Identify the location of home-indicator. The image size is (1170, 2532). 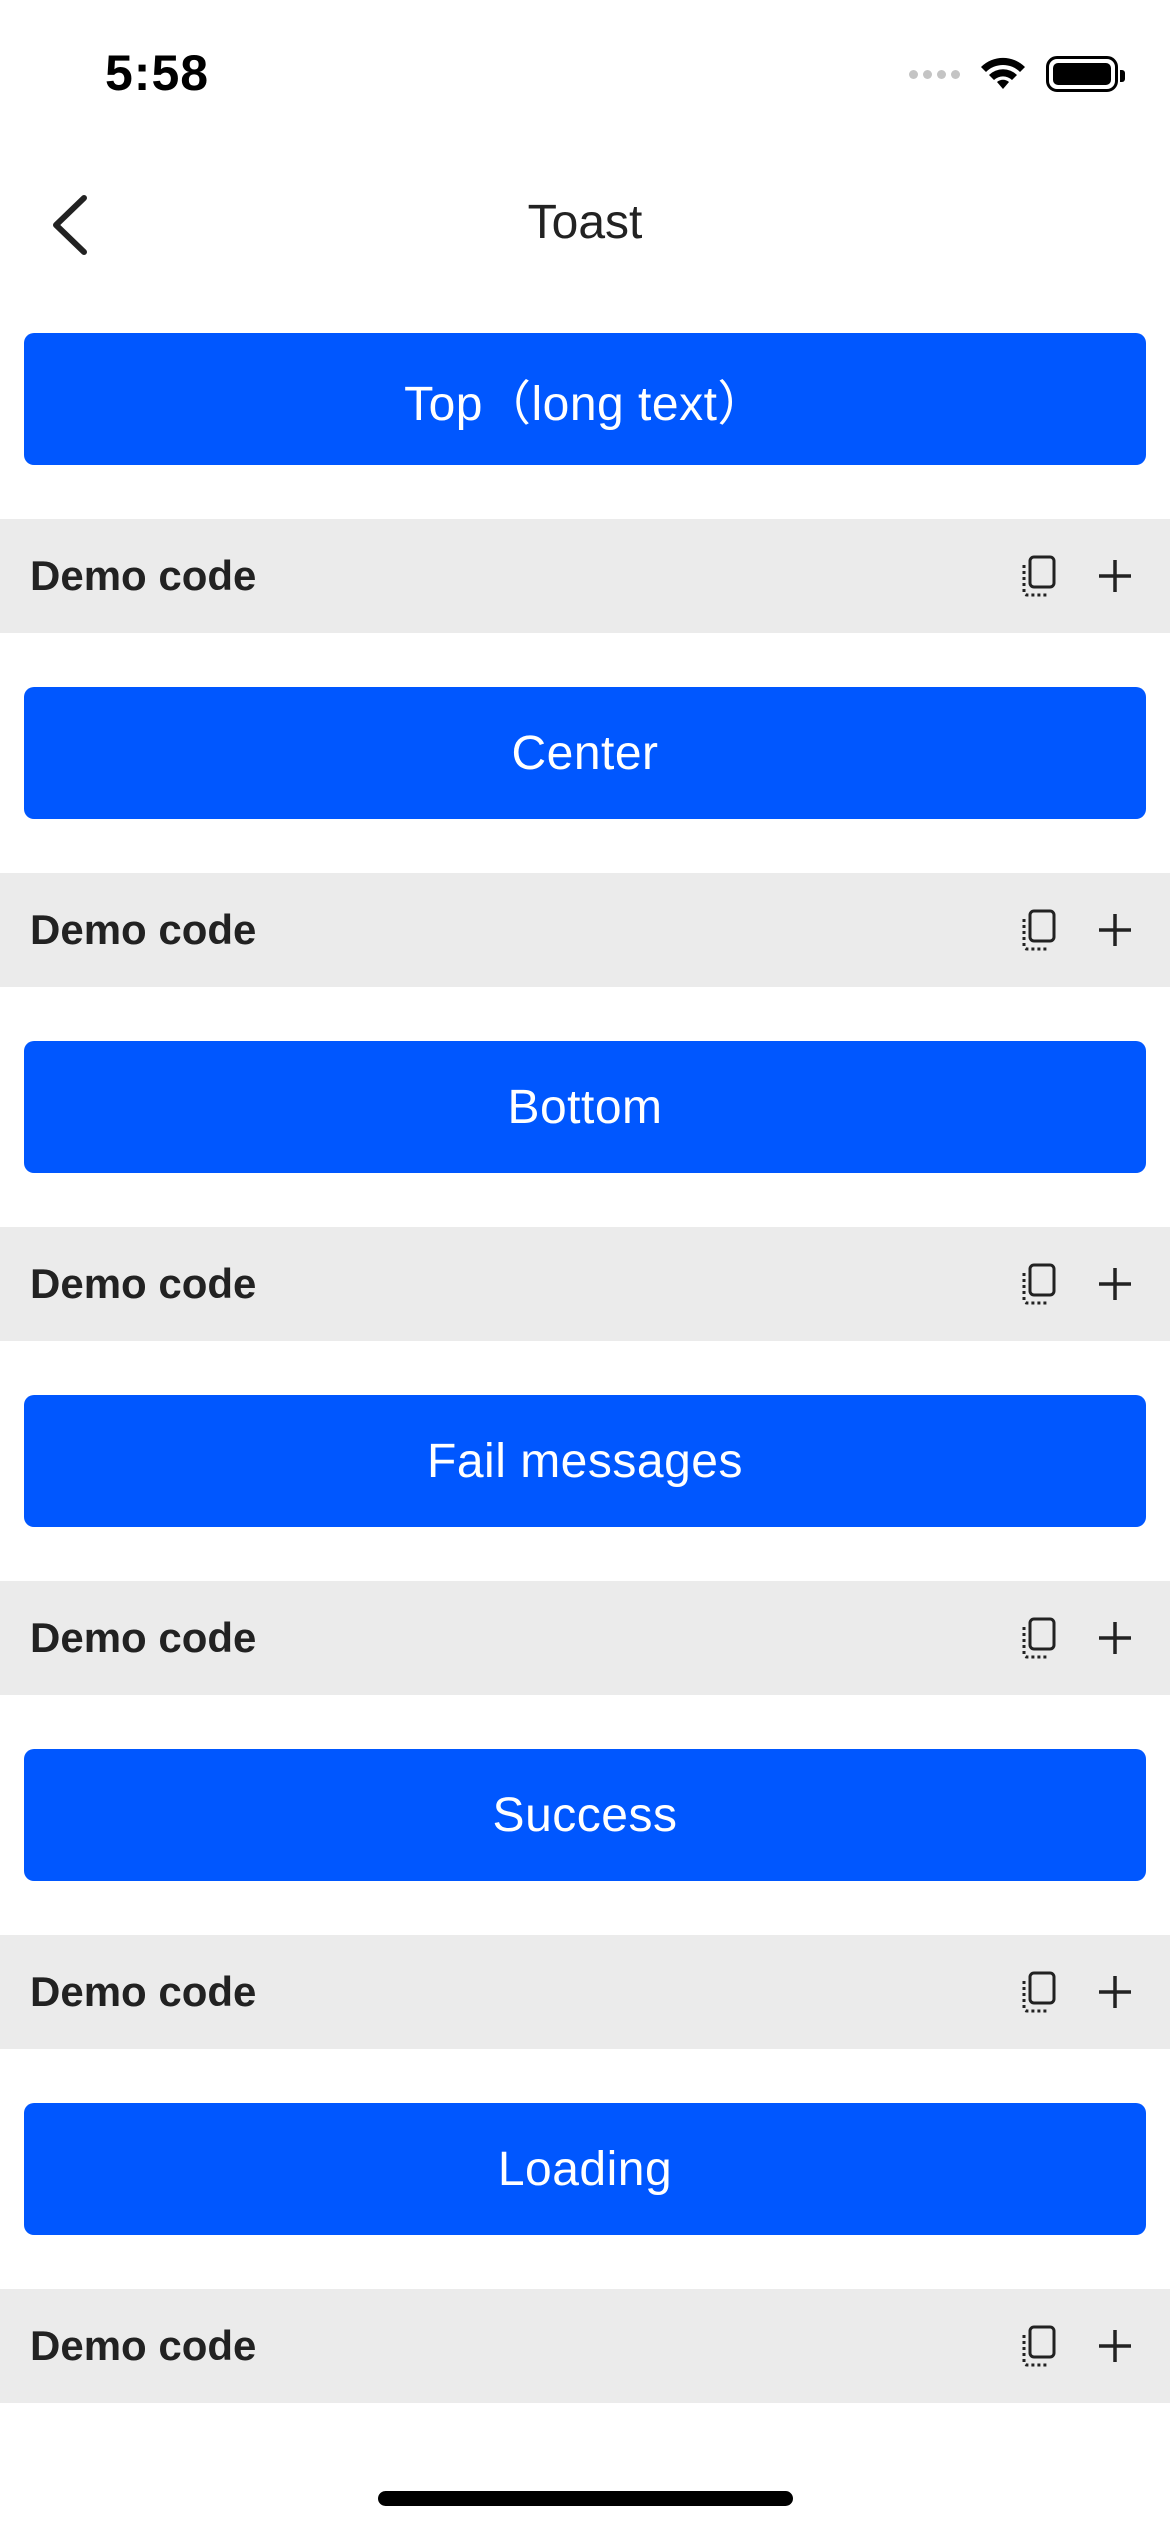
(585, 2498).